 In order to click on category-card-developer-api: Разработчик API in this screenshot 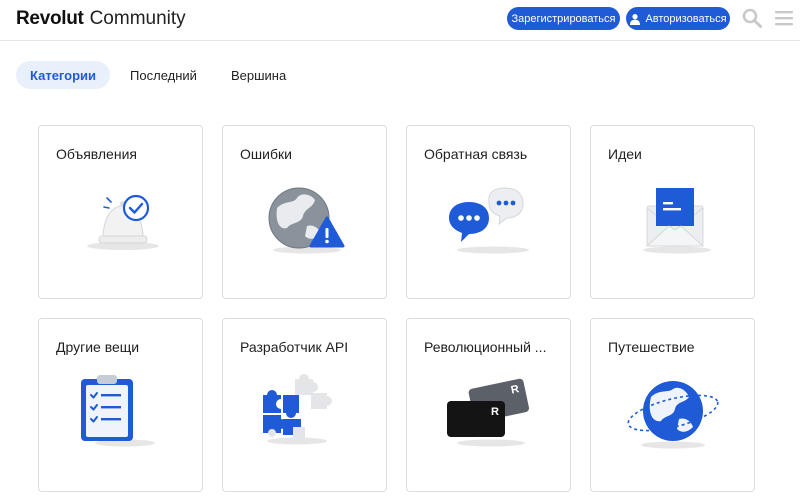, I will do `click(304, 405)`.